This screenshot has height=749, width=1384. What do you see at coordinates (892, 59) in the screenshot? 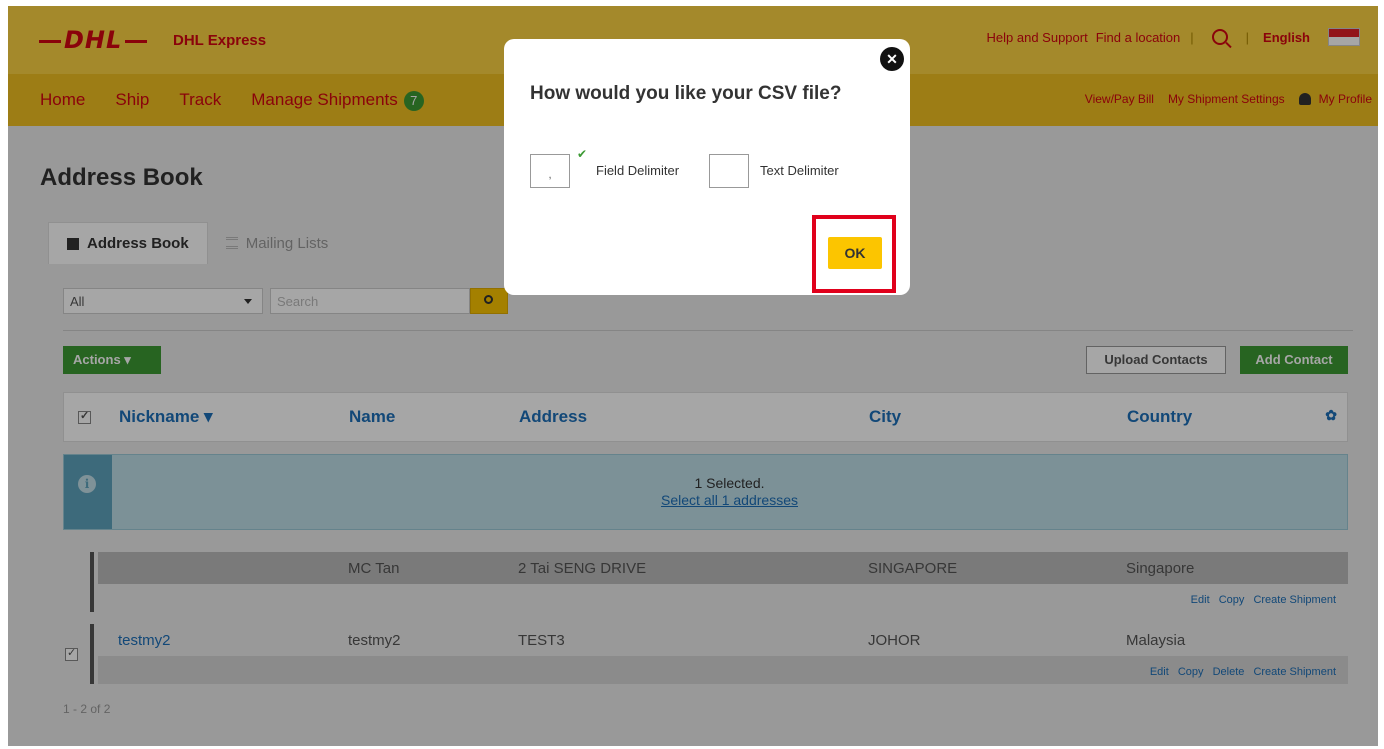
I see `close-icon: ✕` at bounding box center [892, 59].